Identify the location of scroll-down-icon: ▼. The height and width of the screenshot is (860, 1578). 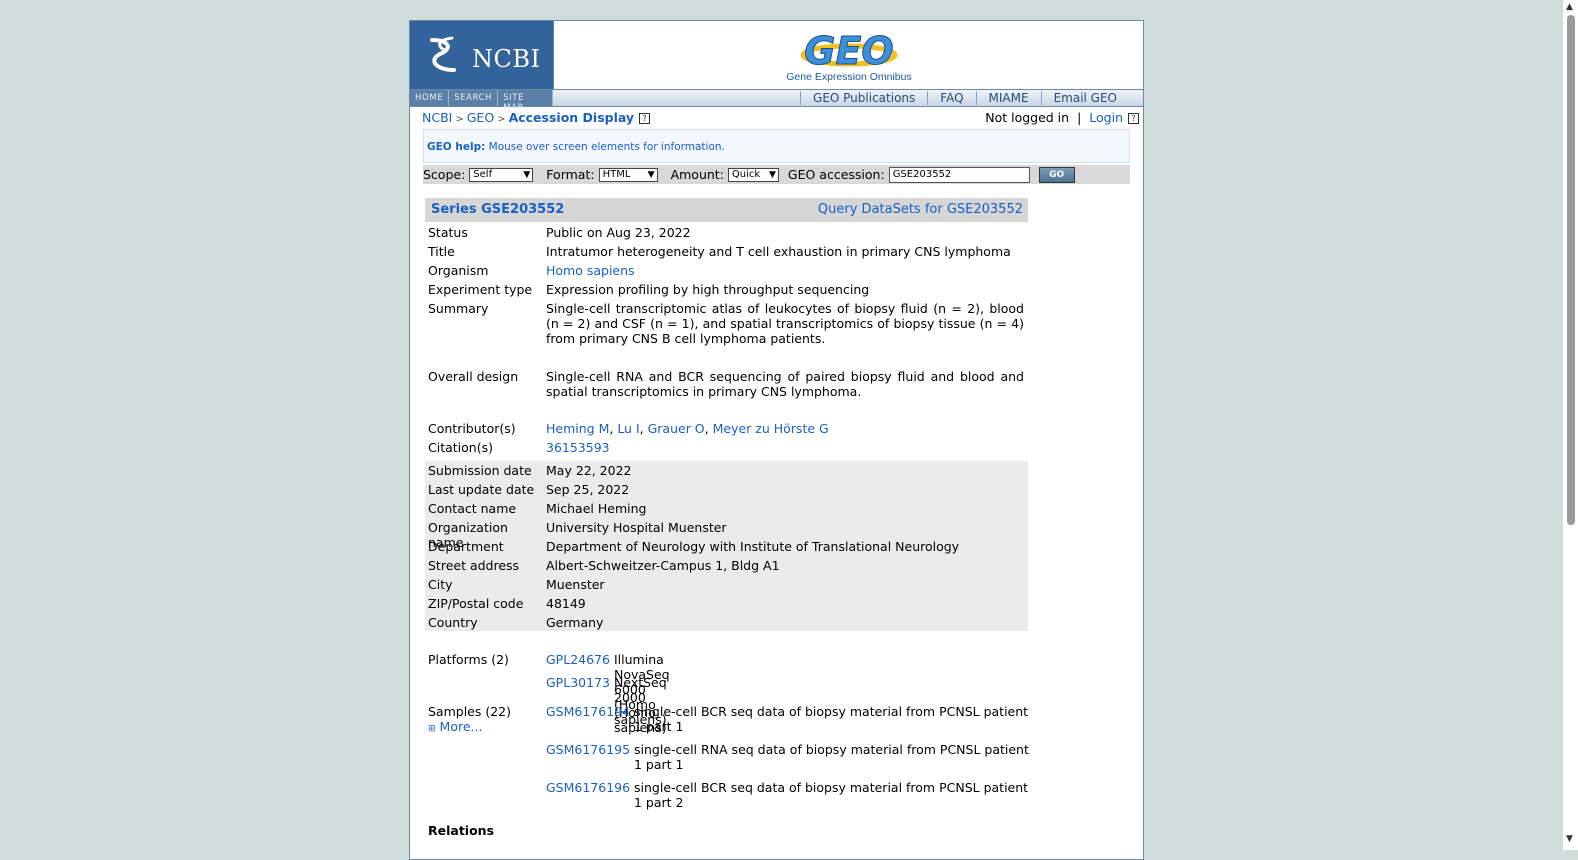
(1569, 839).